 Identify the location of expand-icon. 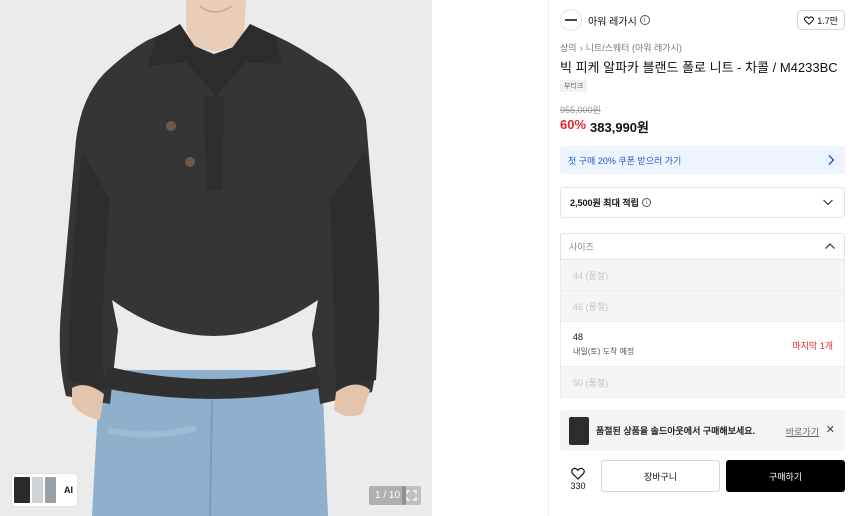
(411, 495).